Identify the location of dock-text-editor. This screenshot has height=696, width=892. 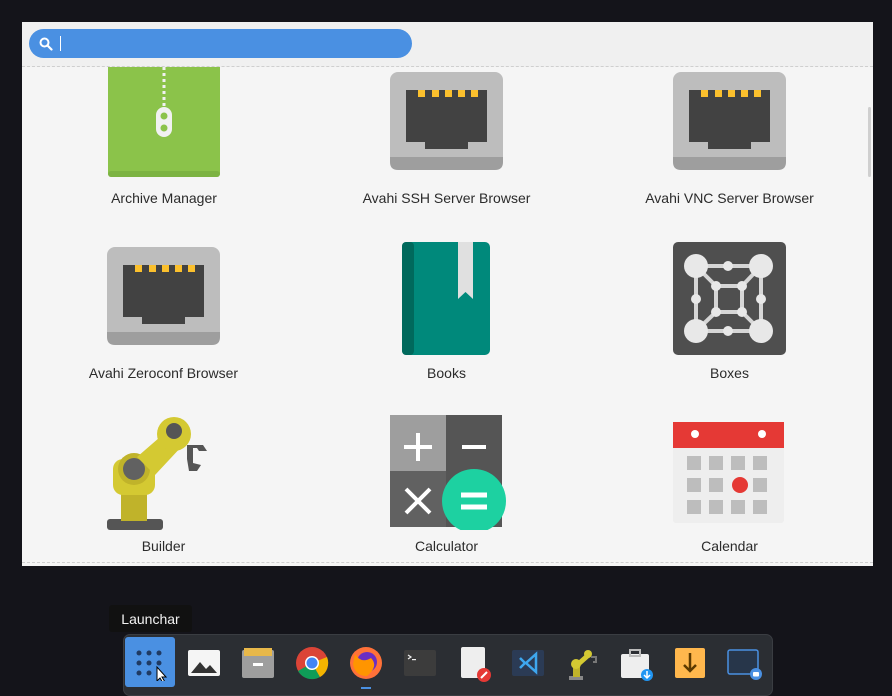
(474, 662).